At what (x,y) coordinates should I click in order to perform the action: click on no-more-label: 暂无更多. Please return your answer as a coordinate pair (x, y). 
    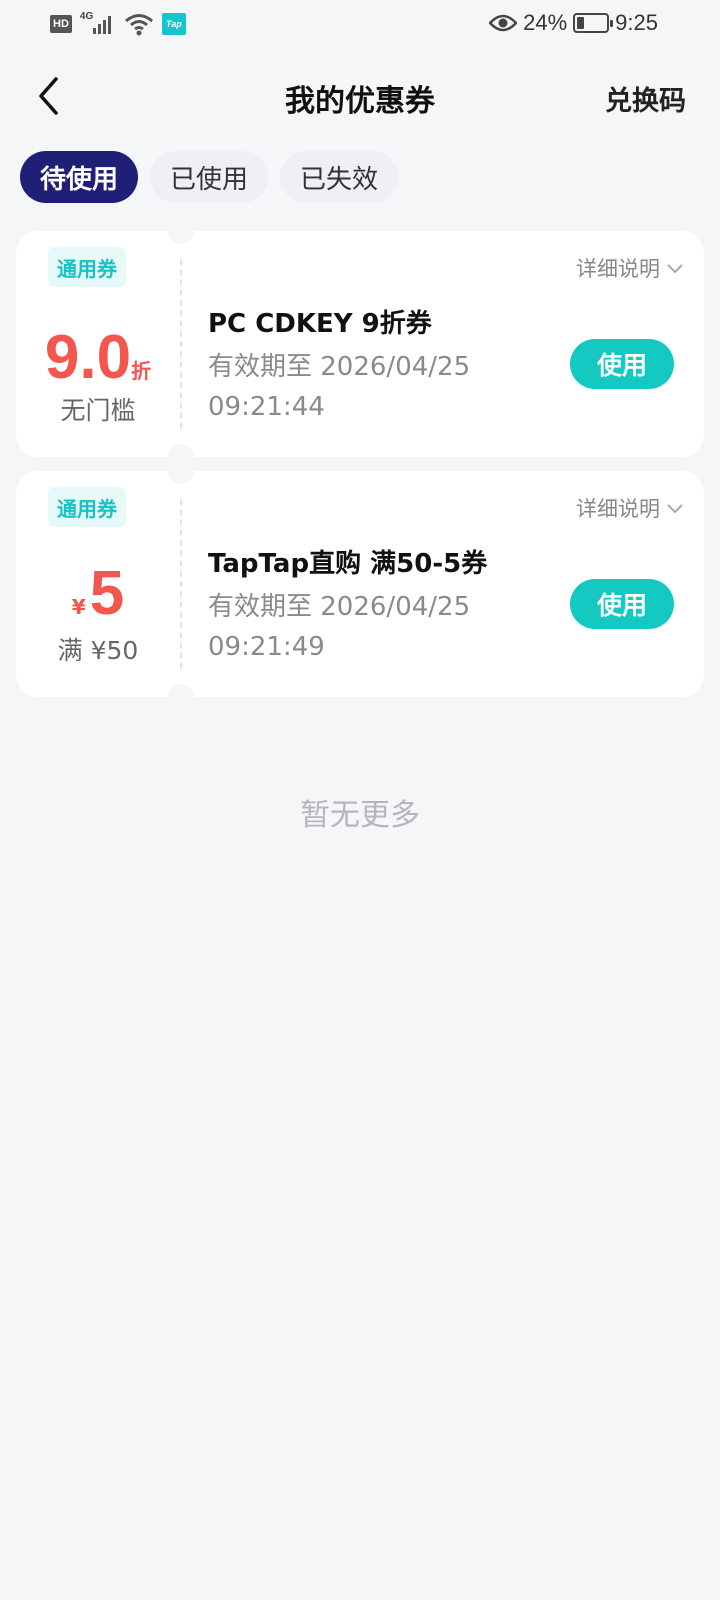
    Looking at the image, I should click on (360, 815).